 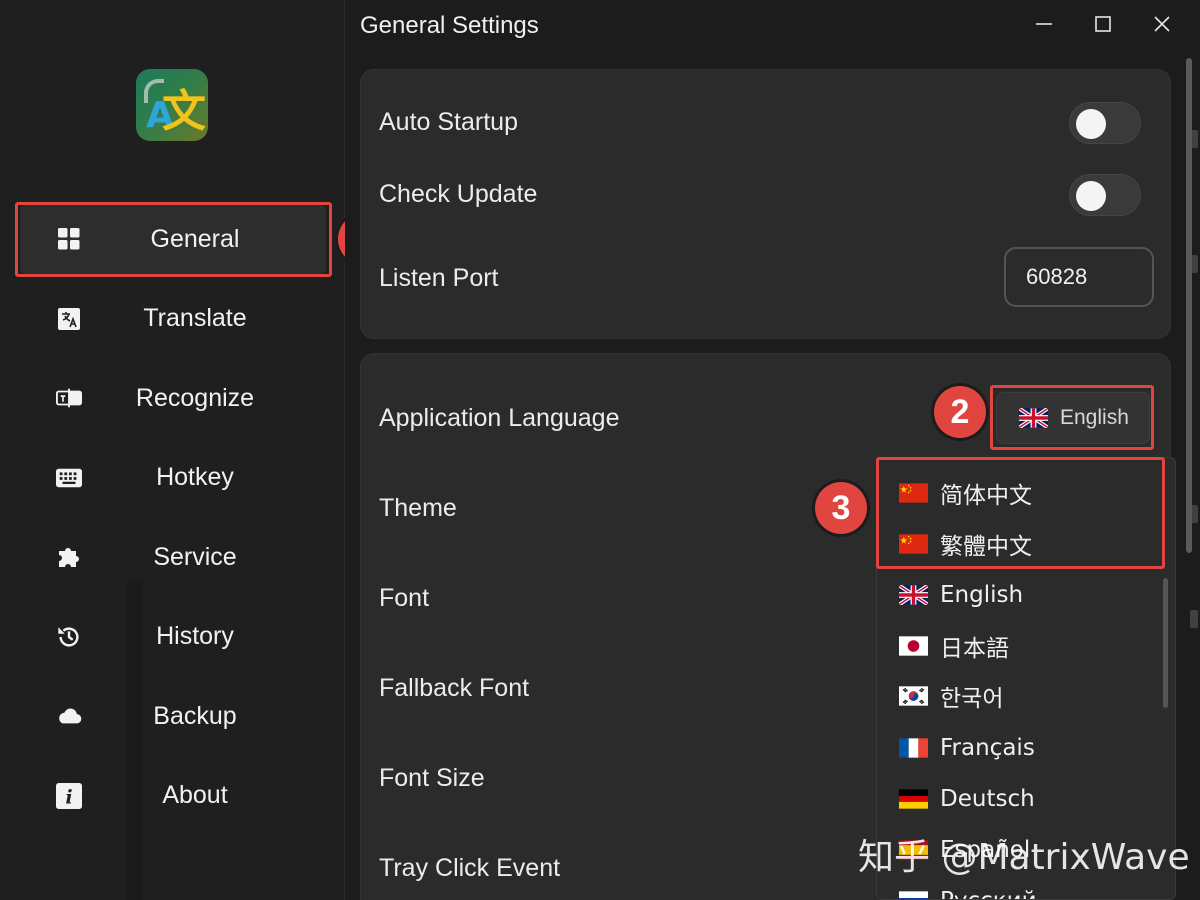 What do you see at coordinates (184, 111) in the screenshot?
I see `logo-glyph-wen: 文` at bounding box center [184, 111].